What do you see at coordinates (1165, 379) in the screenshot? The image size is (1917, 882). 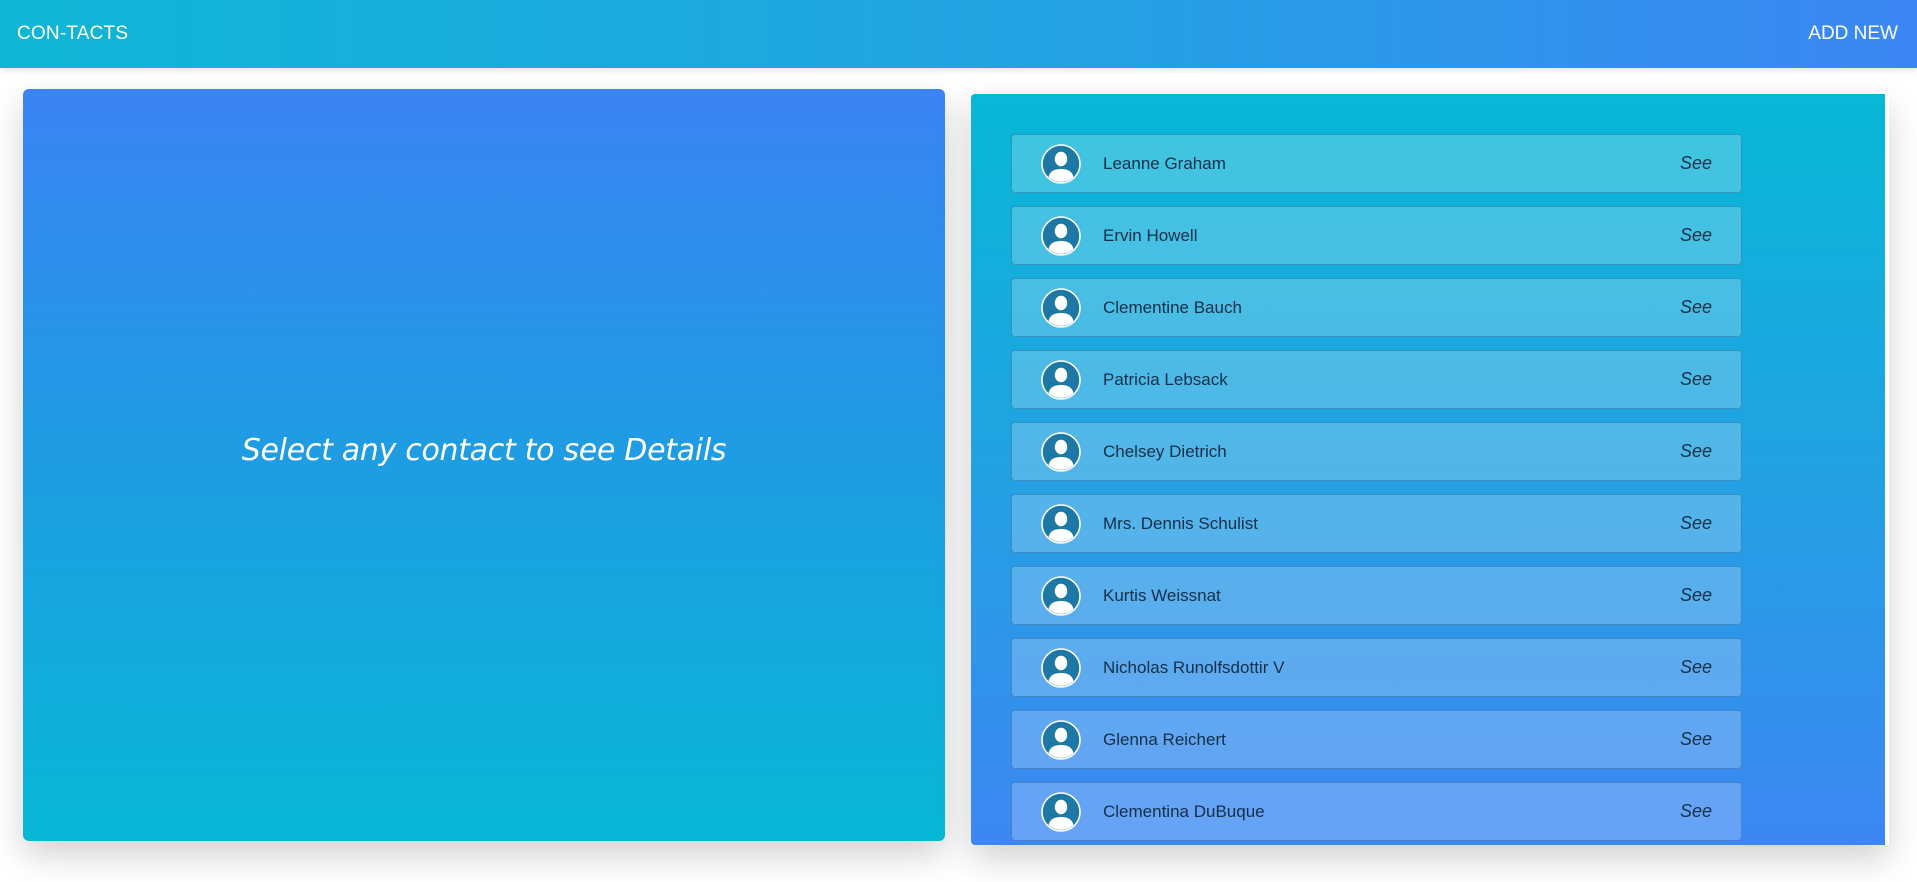 I see `contact-name: Patricia Lebsack` at bounding box center [1165, 379].